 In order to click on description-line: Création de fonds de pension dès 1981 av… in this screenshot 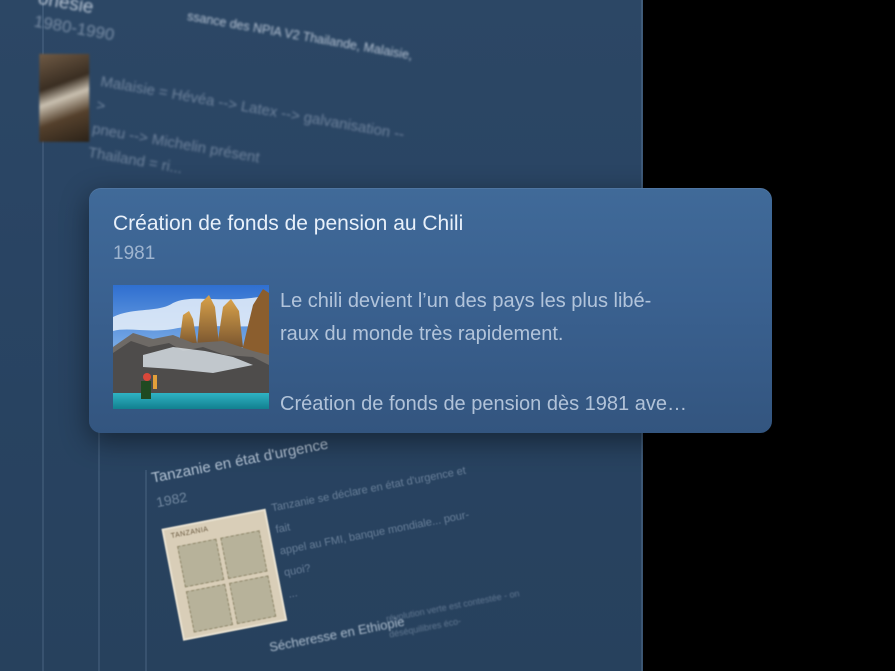, I will do `click(483, 404)`.